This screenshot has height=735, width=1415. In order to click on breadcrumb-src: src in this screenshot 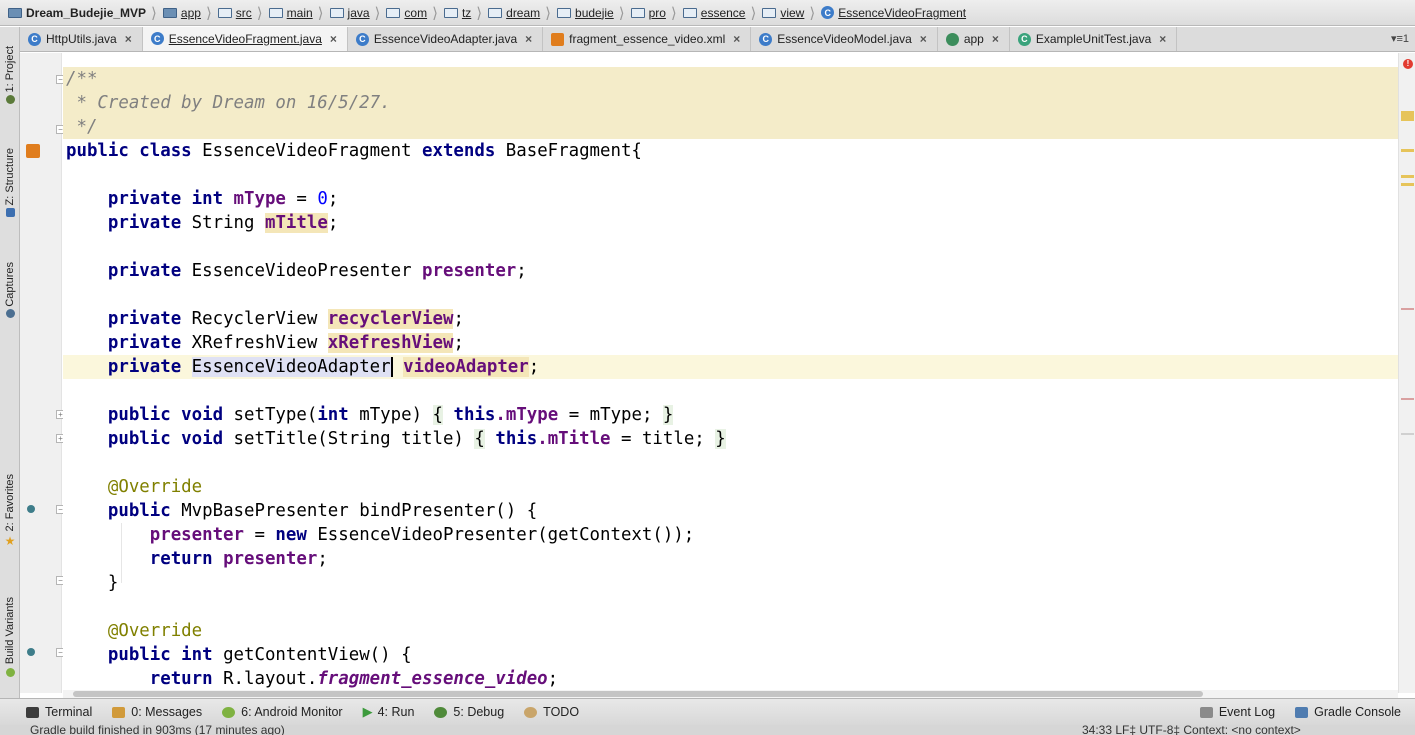, I will do `click(235, 13)`.